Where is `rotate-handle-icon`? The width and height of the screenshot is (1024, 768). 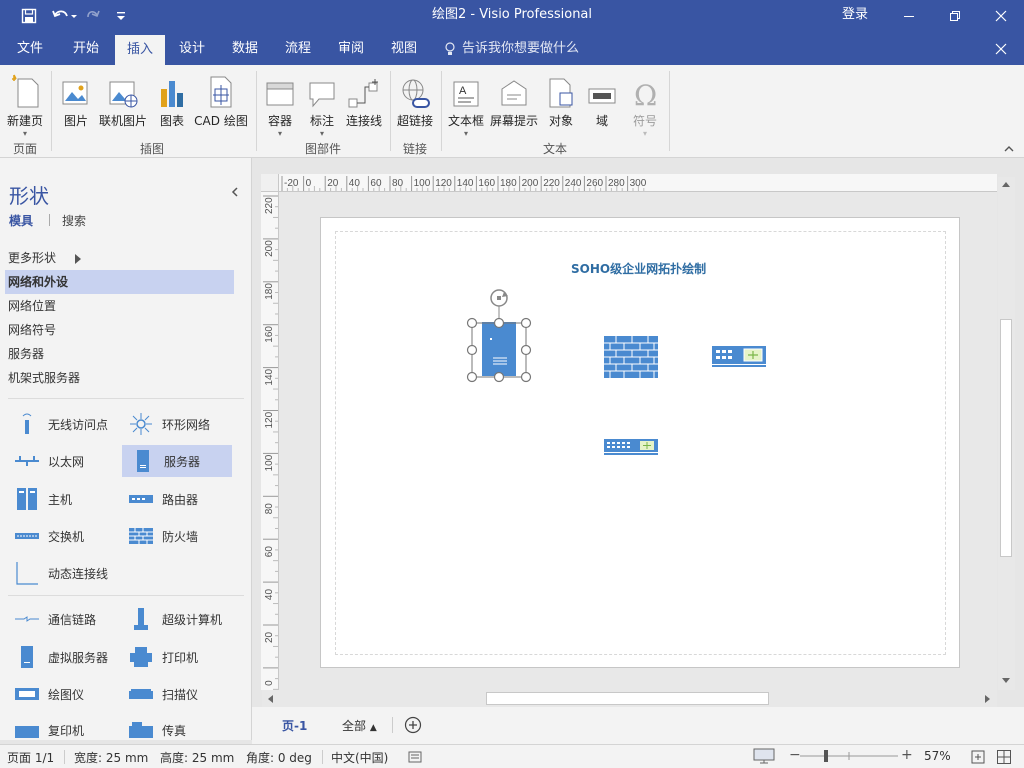 rotate-handle-icon is located at coordinates (499, 298).